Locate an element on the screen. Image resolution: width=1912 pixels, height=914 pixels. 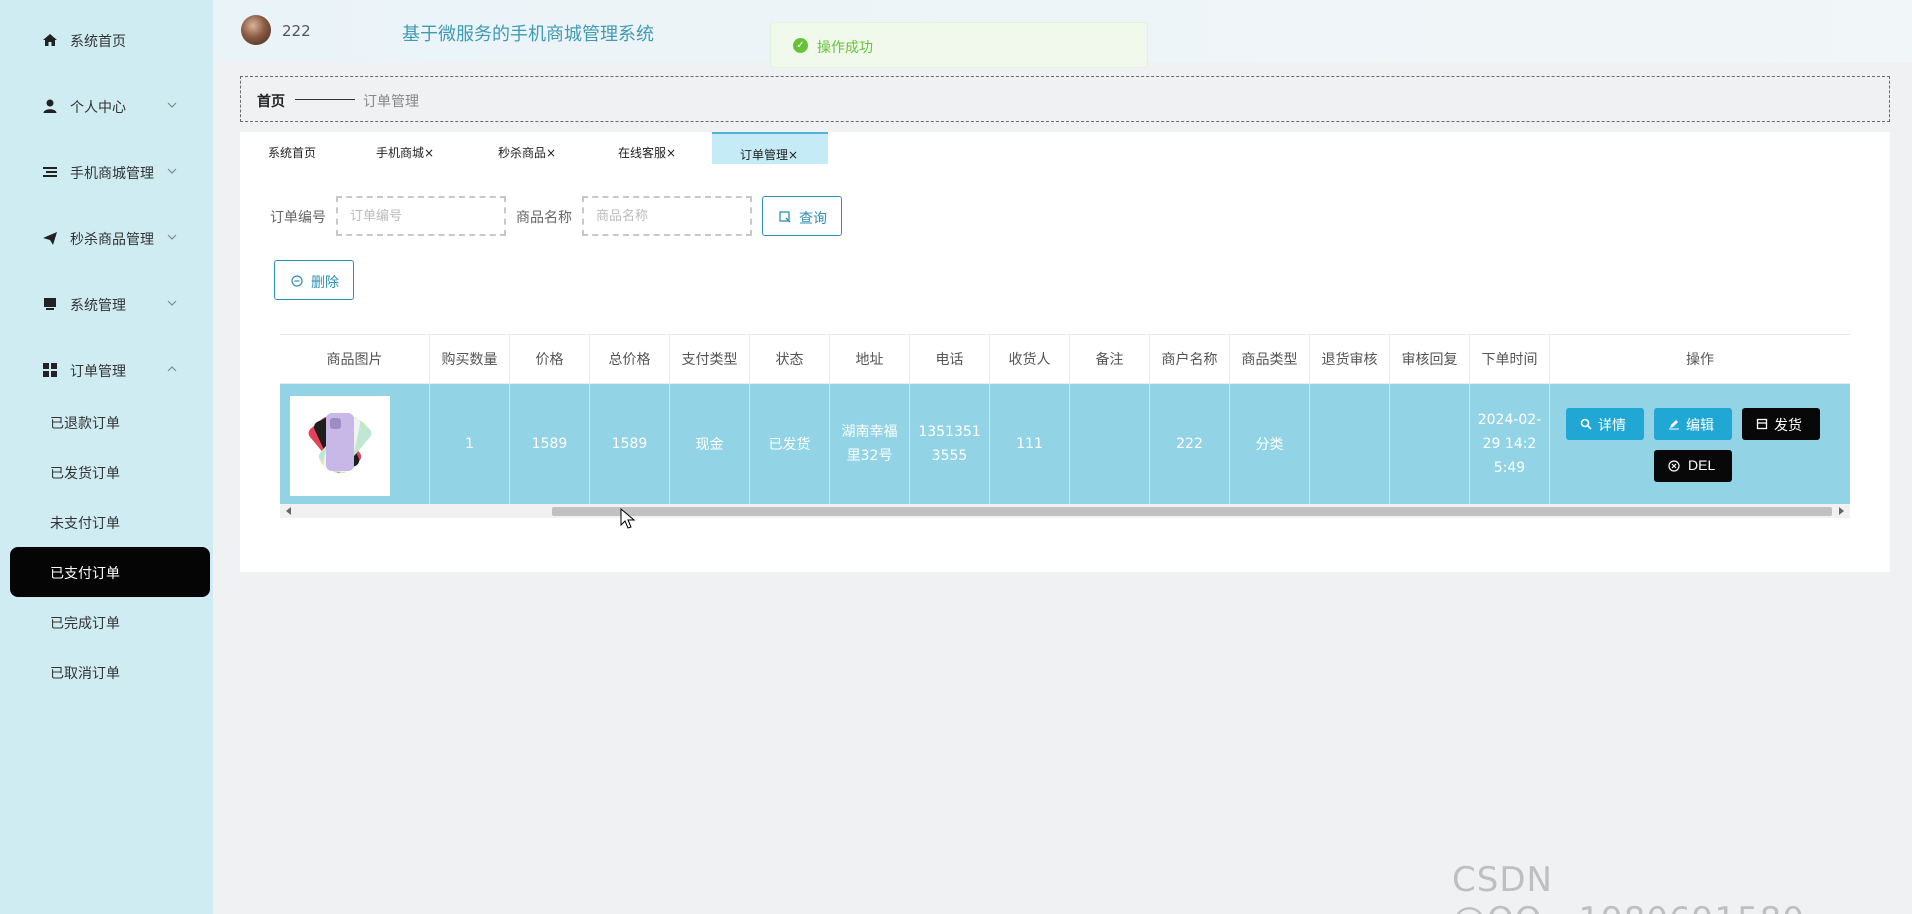
pencil-icon is located at coordinates (1674, 425).